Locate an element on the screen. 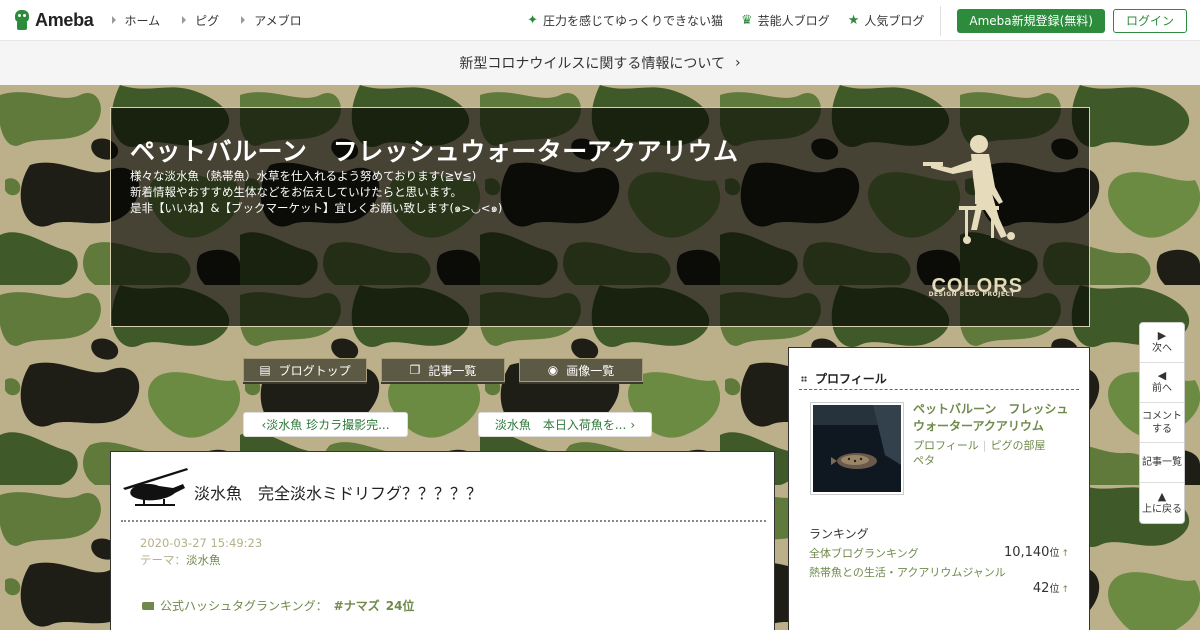 This screenshot has height=630, width=1200. overall-ranking-value: 10,140位 ↑ is located at coordinates (1036, 552).